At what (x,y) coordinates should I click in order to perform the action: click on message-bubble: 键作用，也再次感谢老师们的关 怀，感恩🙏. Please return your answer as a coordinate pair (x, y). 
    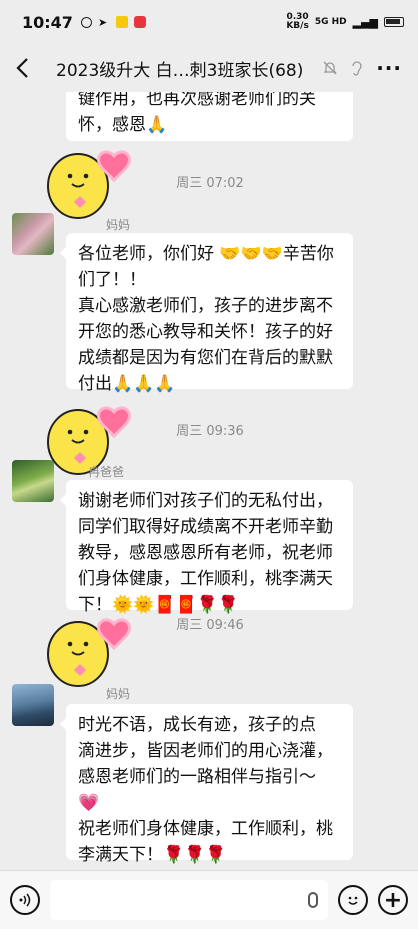
    Looking at the image, I should click on (209, 116).